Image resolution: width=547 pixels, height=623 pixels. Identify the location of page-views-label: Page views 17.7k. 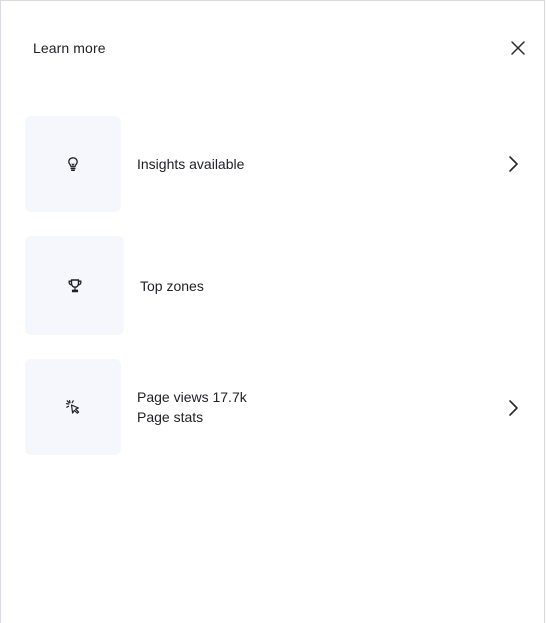
(192, 397).